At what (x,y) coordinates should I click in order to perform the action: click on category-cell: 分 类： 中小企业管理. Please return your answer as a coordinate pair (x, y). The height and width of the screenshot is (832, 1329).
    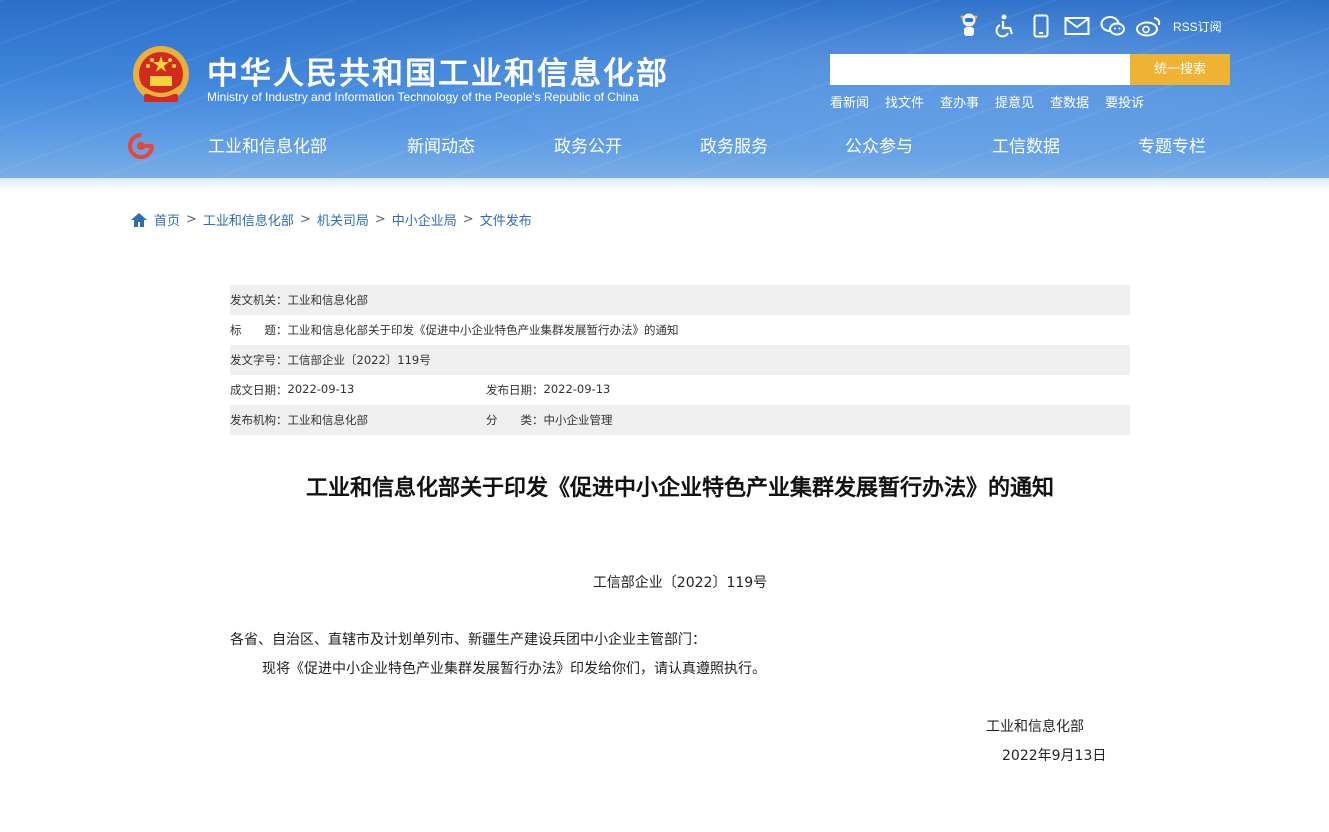
    Looking at the image, I should click on (549, 420).